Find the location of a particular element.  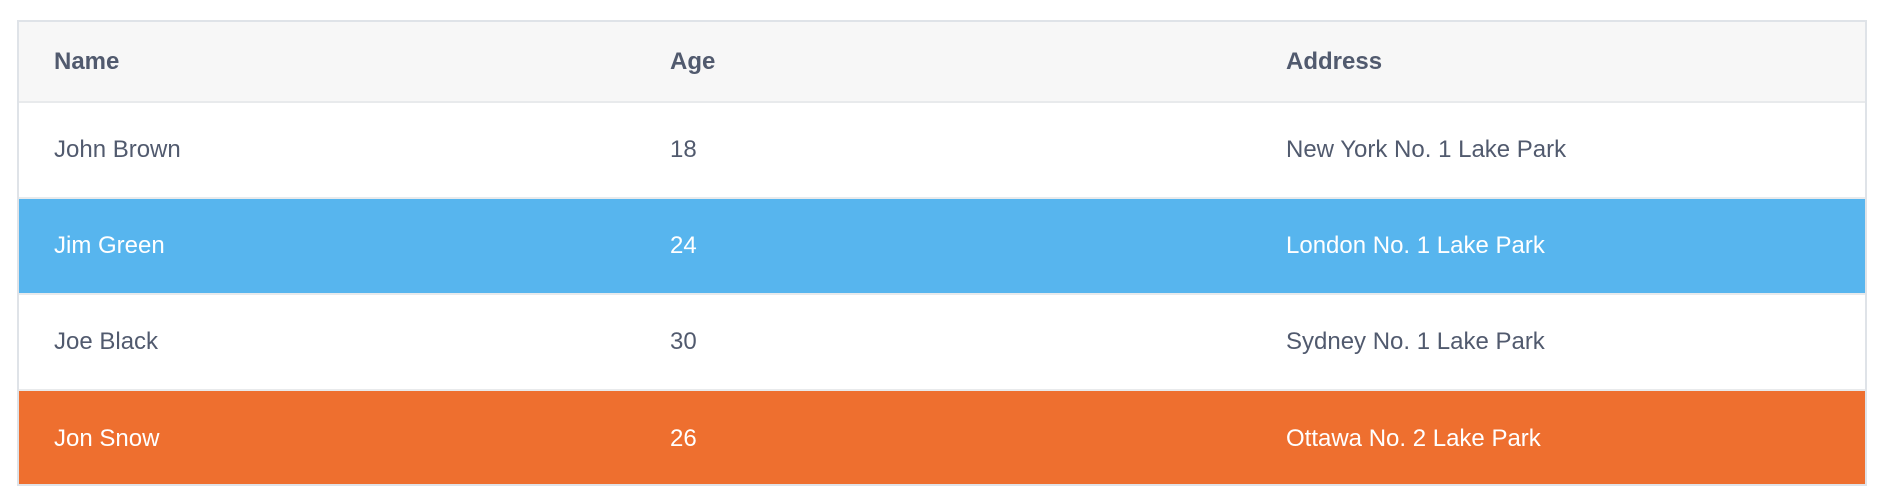

cell-address: Ottawa No. 2 Lake Park is located at coordinates (1558, 437).